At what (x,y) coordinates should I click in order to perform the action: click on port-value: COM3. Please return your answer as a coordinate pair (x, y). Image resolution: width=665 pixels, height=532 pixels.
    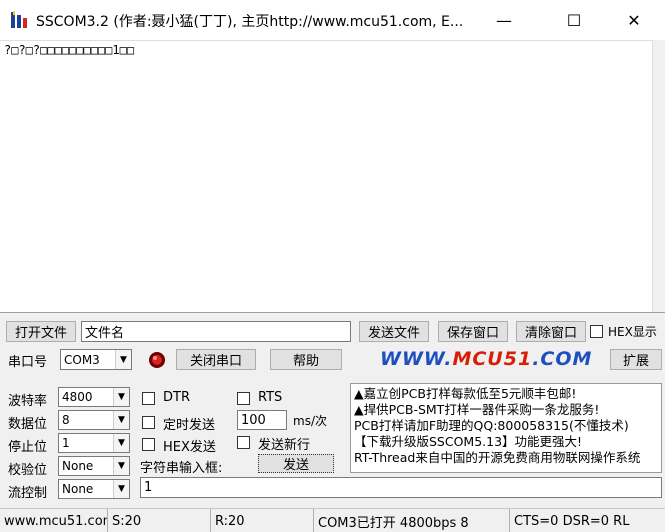
    Looking at the image, I should click on (82, 359).